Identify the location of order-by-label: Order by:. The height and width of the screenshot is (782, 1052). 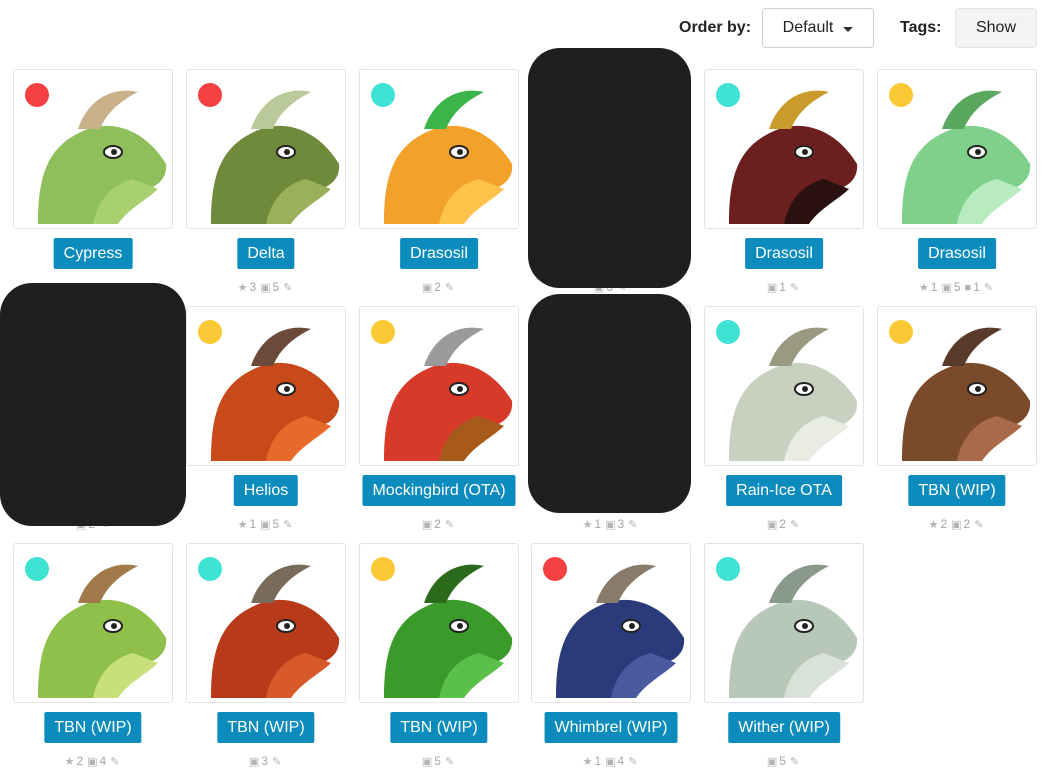
(715, 27).